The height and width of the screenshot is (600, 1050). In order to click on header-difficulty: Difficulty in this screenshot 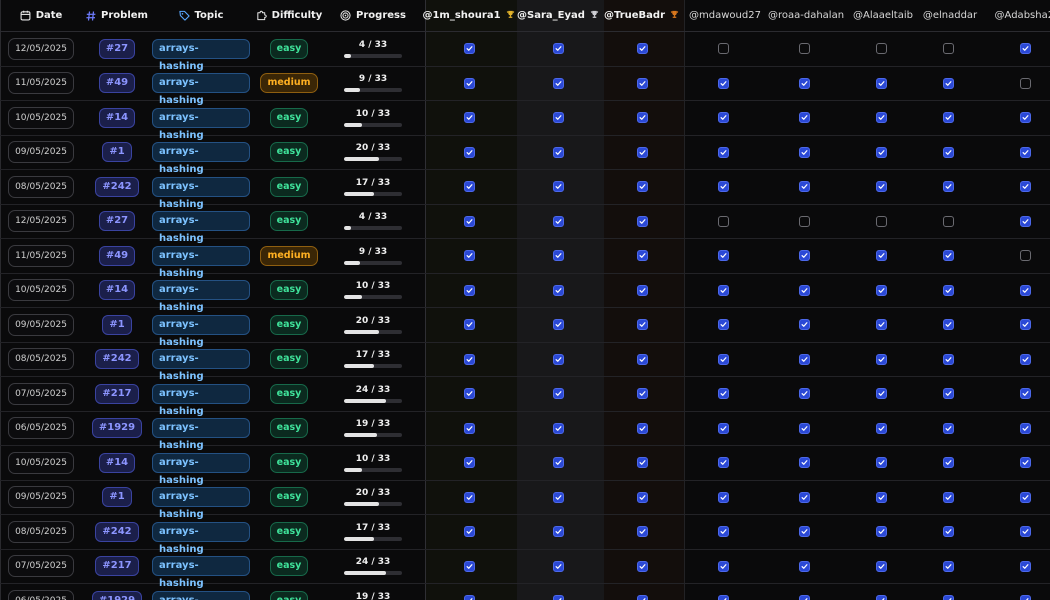, I will do `click(289, 15)`.